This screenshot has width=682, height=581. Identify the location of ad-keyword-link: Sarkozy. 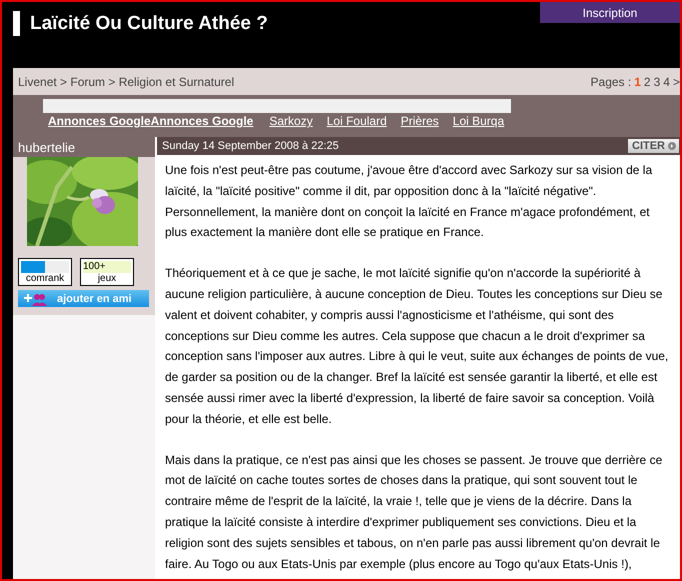
(291, 121).